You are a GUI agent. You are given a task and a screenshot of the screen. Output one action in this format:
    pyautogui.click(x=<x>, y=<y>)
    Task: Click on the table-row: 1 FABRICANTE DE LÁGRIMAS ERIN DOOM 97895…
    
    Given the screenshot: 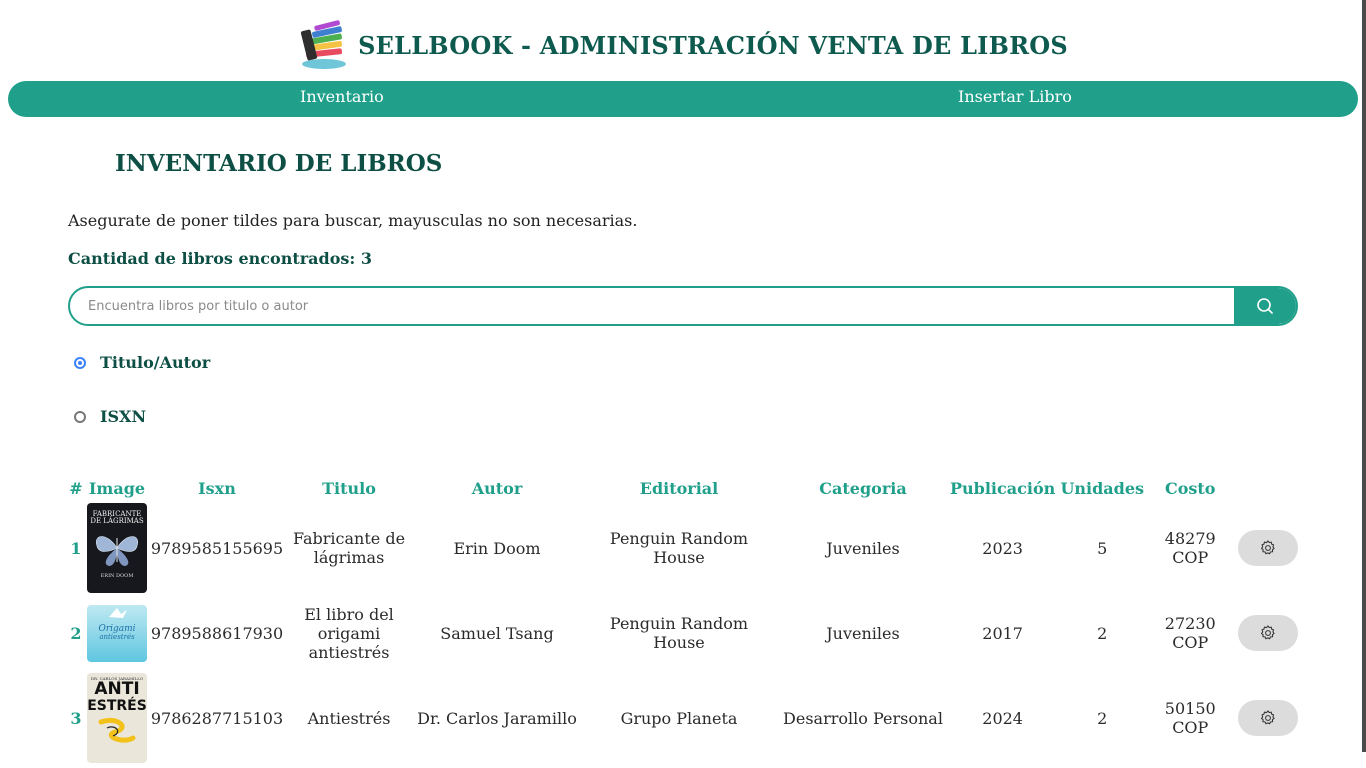 What is the action you would take?
    pyautogui.click(x=685, y=548)
    